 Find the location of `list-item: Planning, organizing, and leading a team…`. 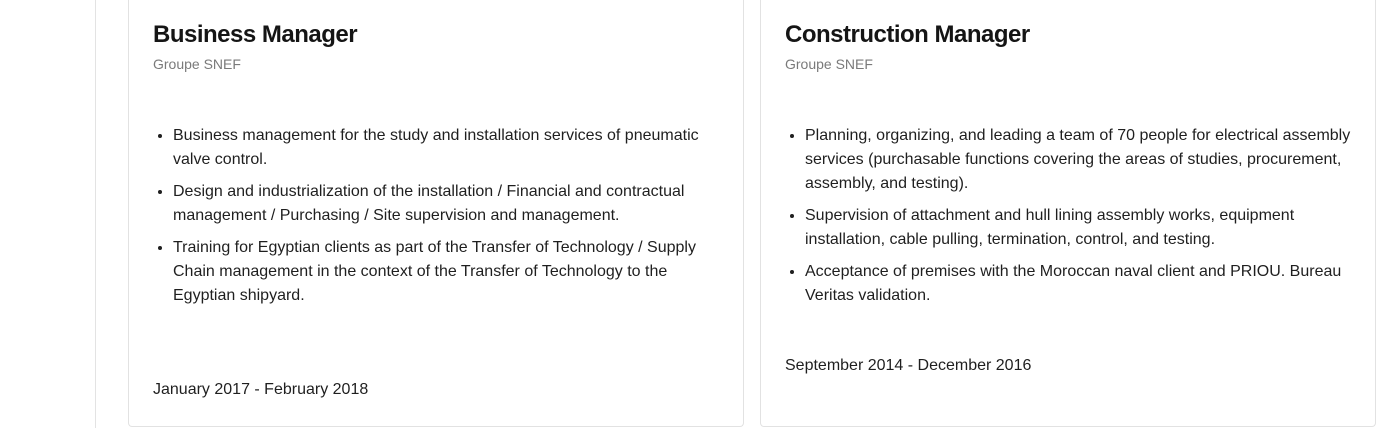

list-item: Planning, organizing, and leading a team… is located at coordinates (1085, 160).